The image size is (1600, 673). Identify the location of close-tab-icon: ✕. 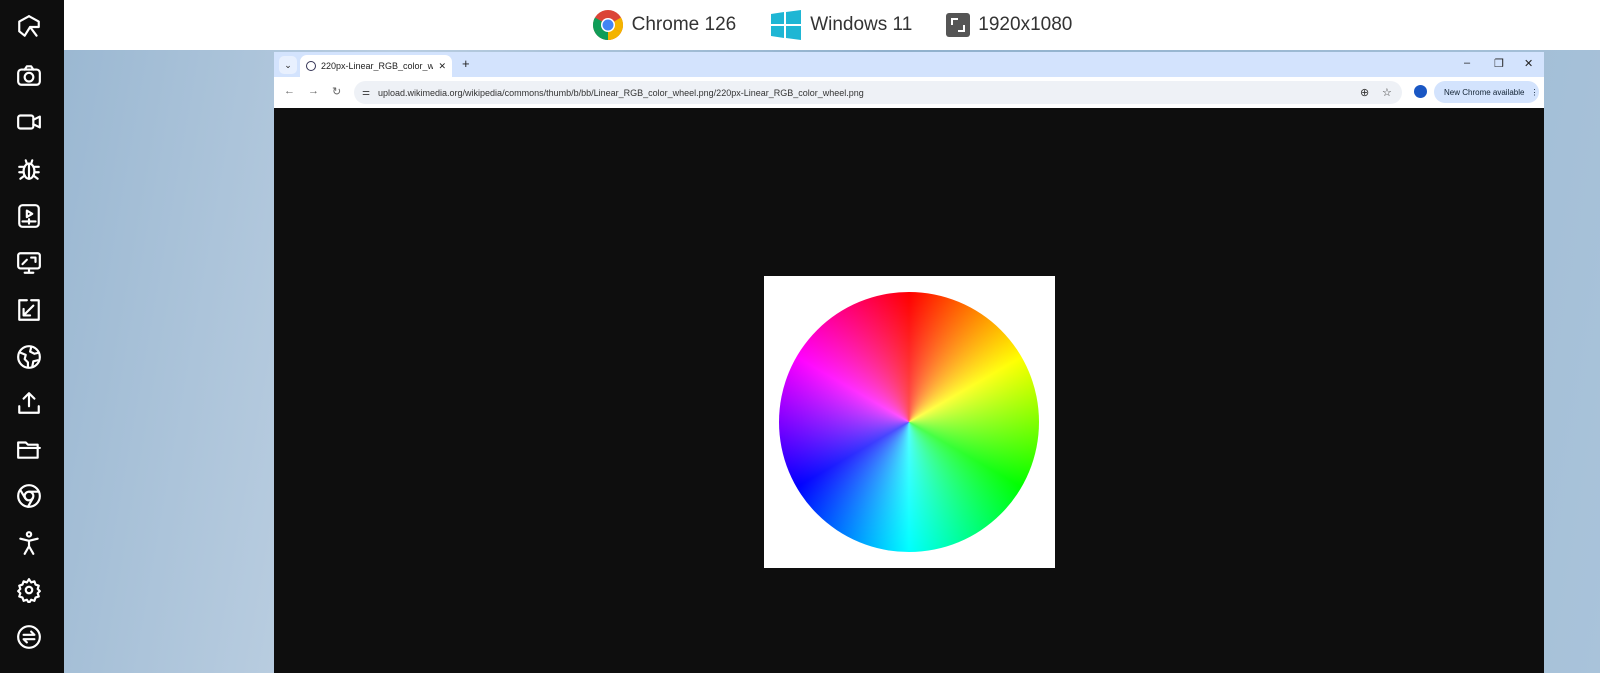
(442, 66).